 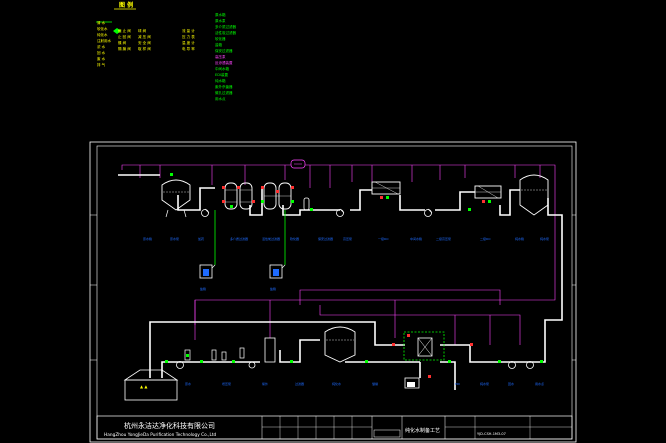 What do you see at coordinates (101, 64) in the screenshot?
I see `legend-item: 排 气` at bounding box center [101, 64].